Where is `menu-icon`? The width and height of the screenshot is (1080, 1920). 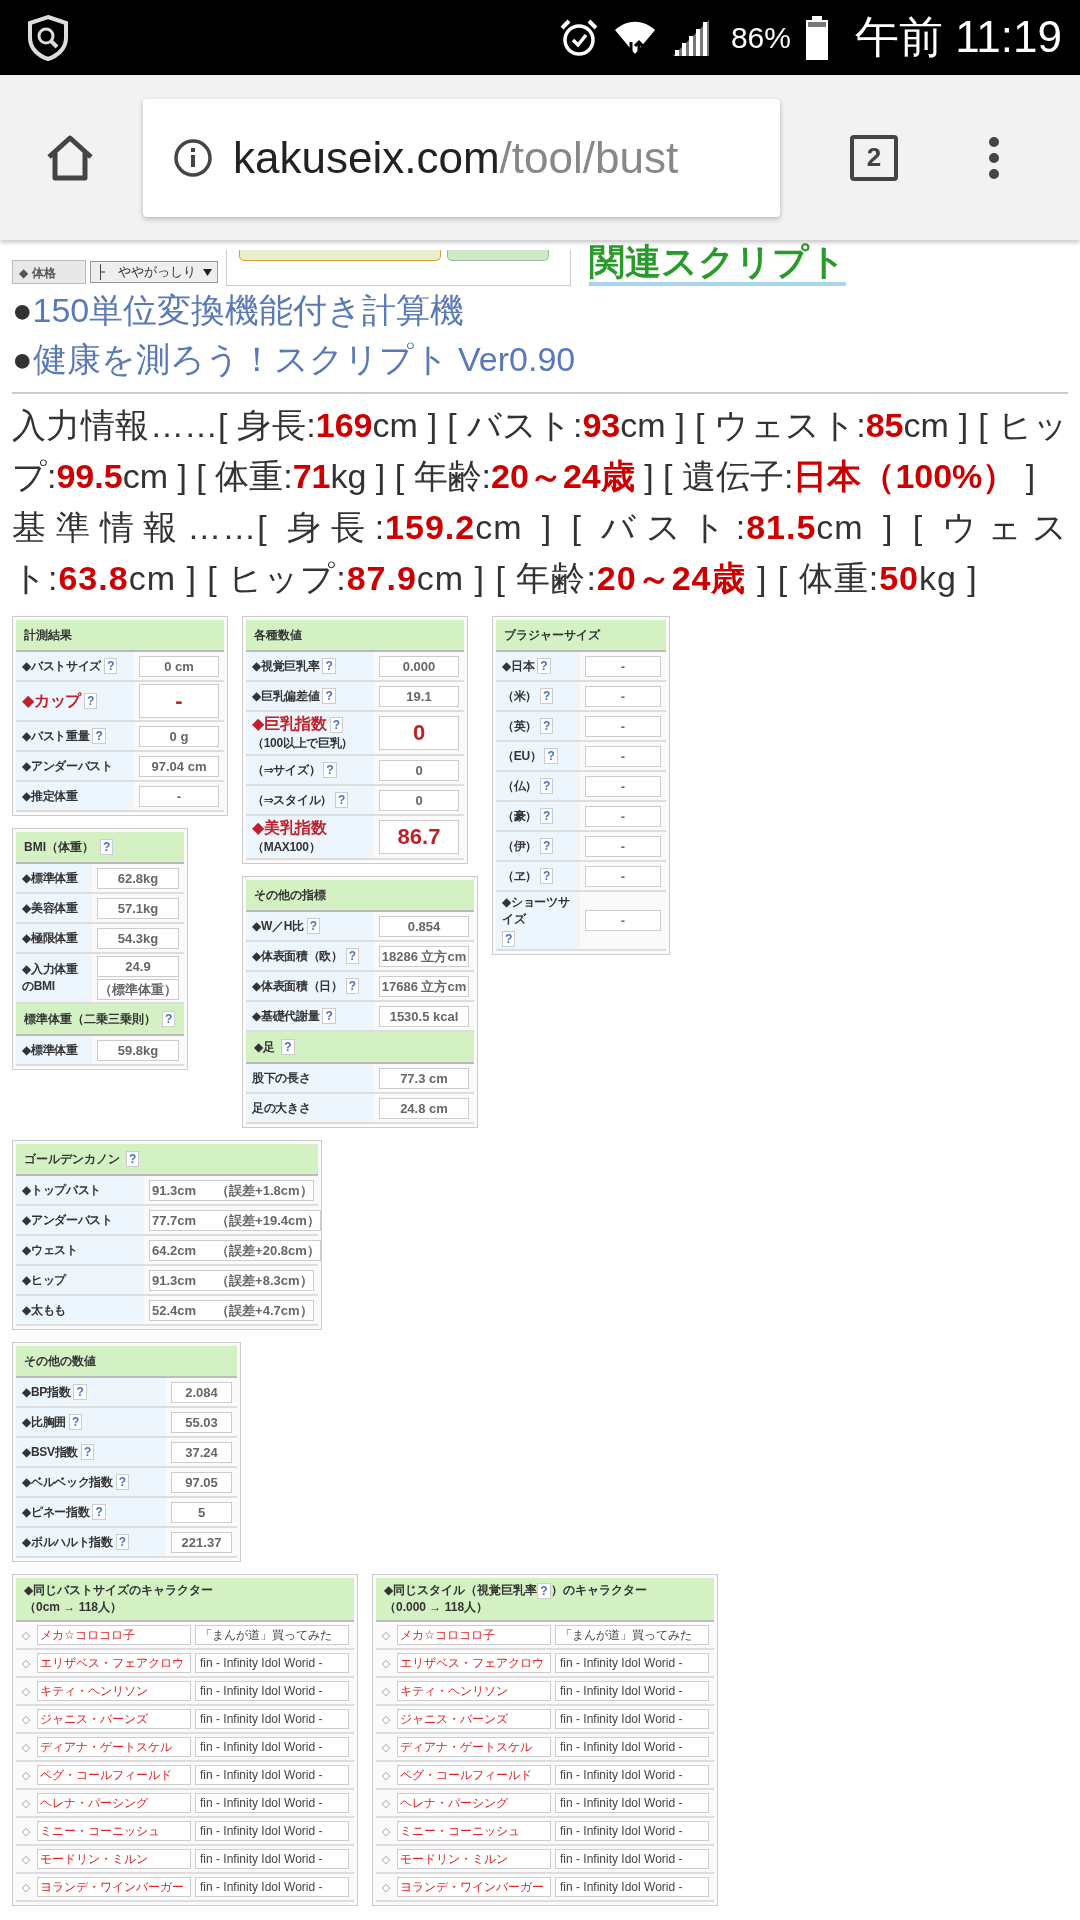 menu-icon is located at coordinates (994, 157).